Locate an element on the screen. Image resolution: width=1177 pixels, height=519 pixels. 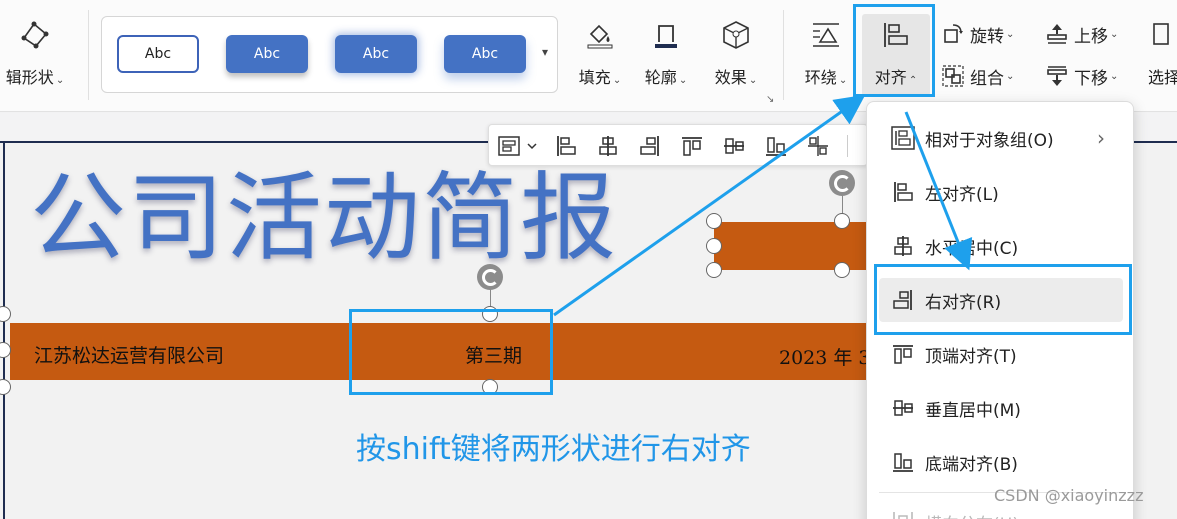
rotate-button: 旋转 ⌄ is located at coordinates (977, 34).